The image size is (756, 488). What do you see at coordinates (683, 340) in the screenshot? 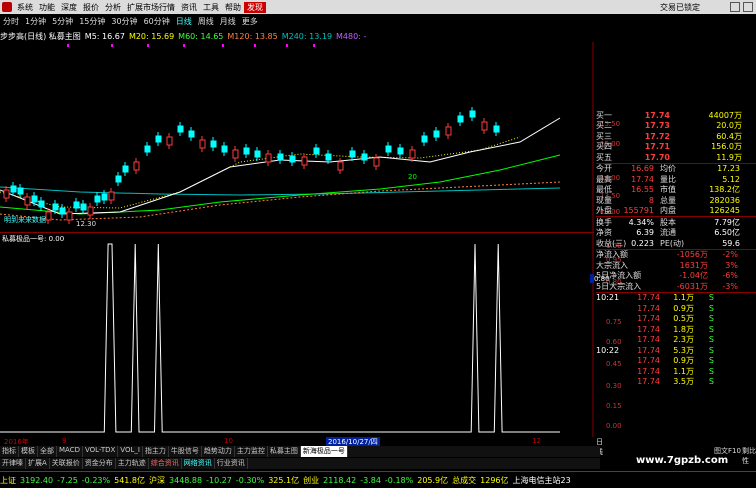
I see `tick-volume: 2.3万` at bounding box center [683, 340].